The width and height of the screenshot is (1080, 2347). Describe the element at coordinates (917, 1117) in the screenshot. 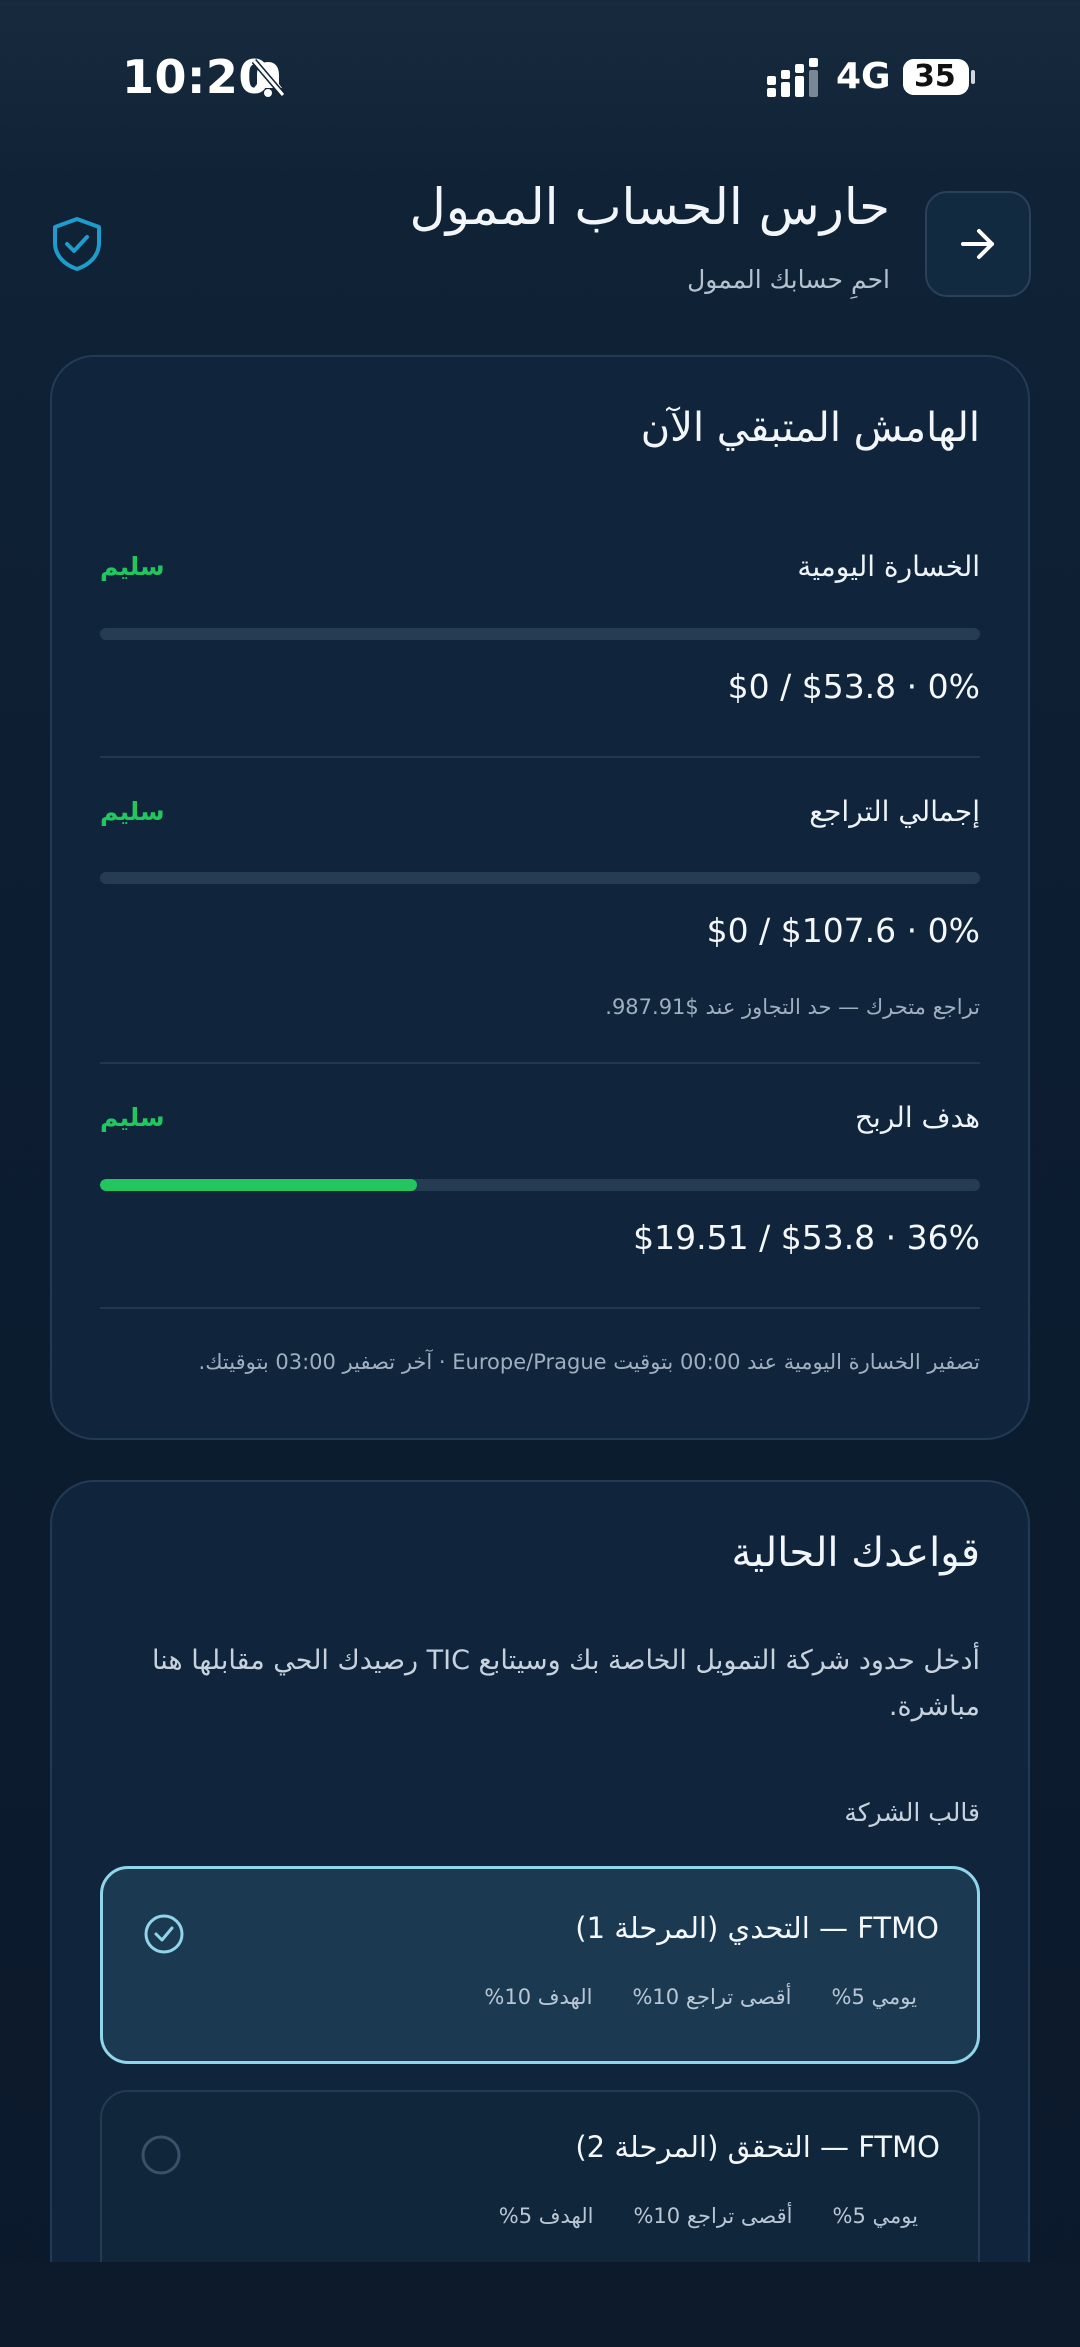

I see `profit-target-label: هدف الربح` at that location.